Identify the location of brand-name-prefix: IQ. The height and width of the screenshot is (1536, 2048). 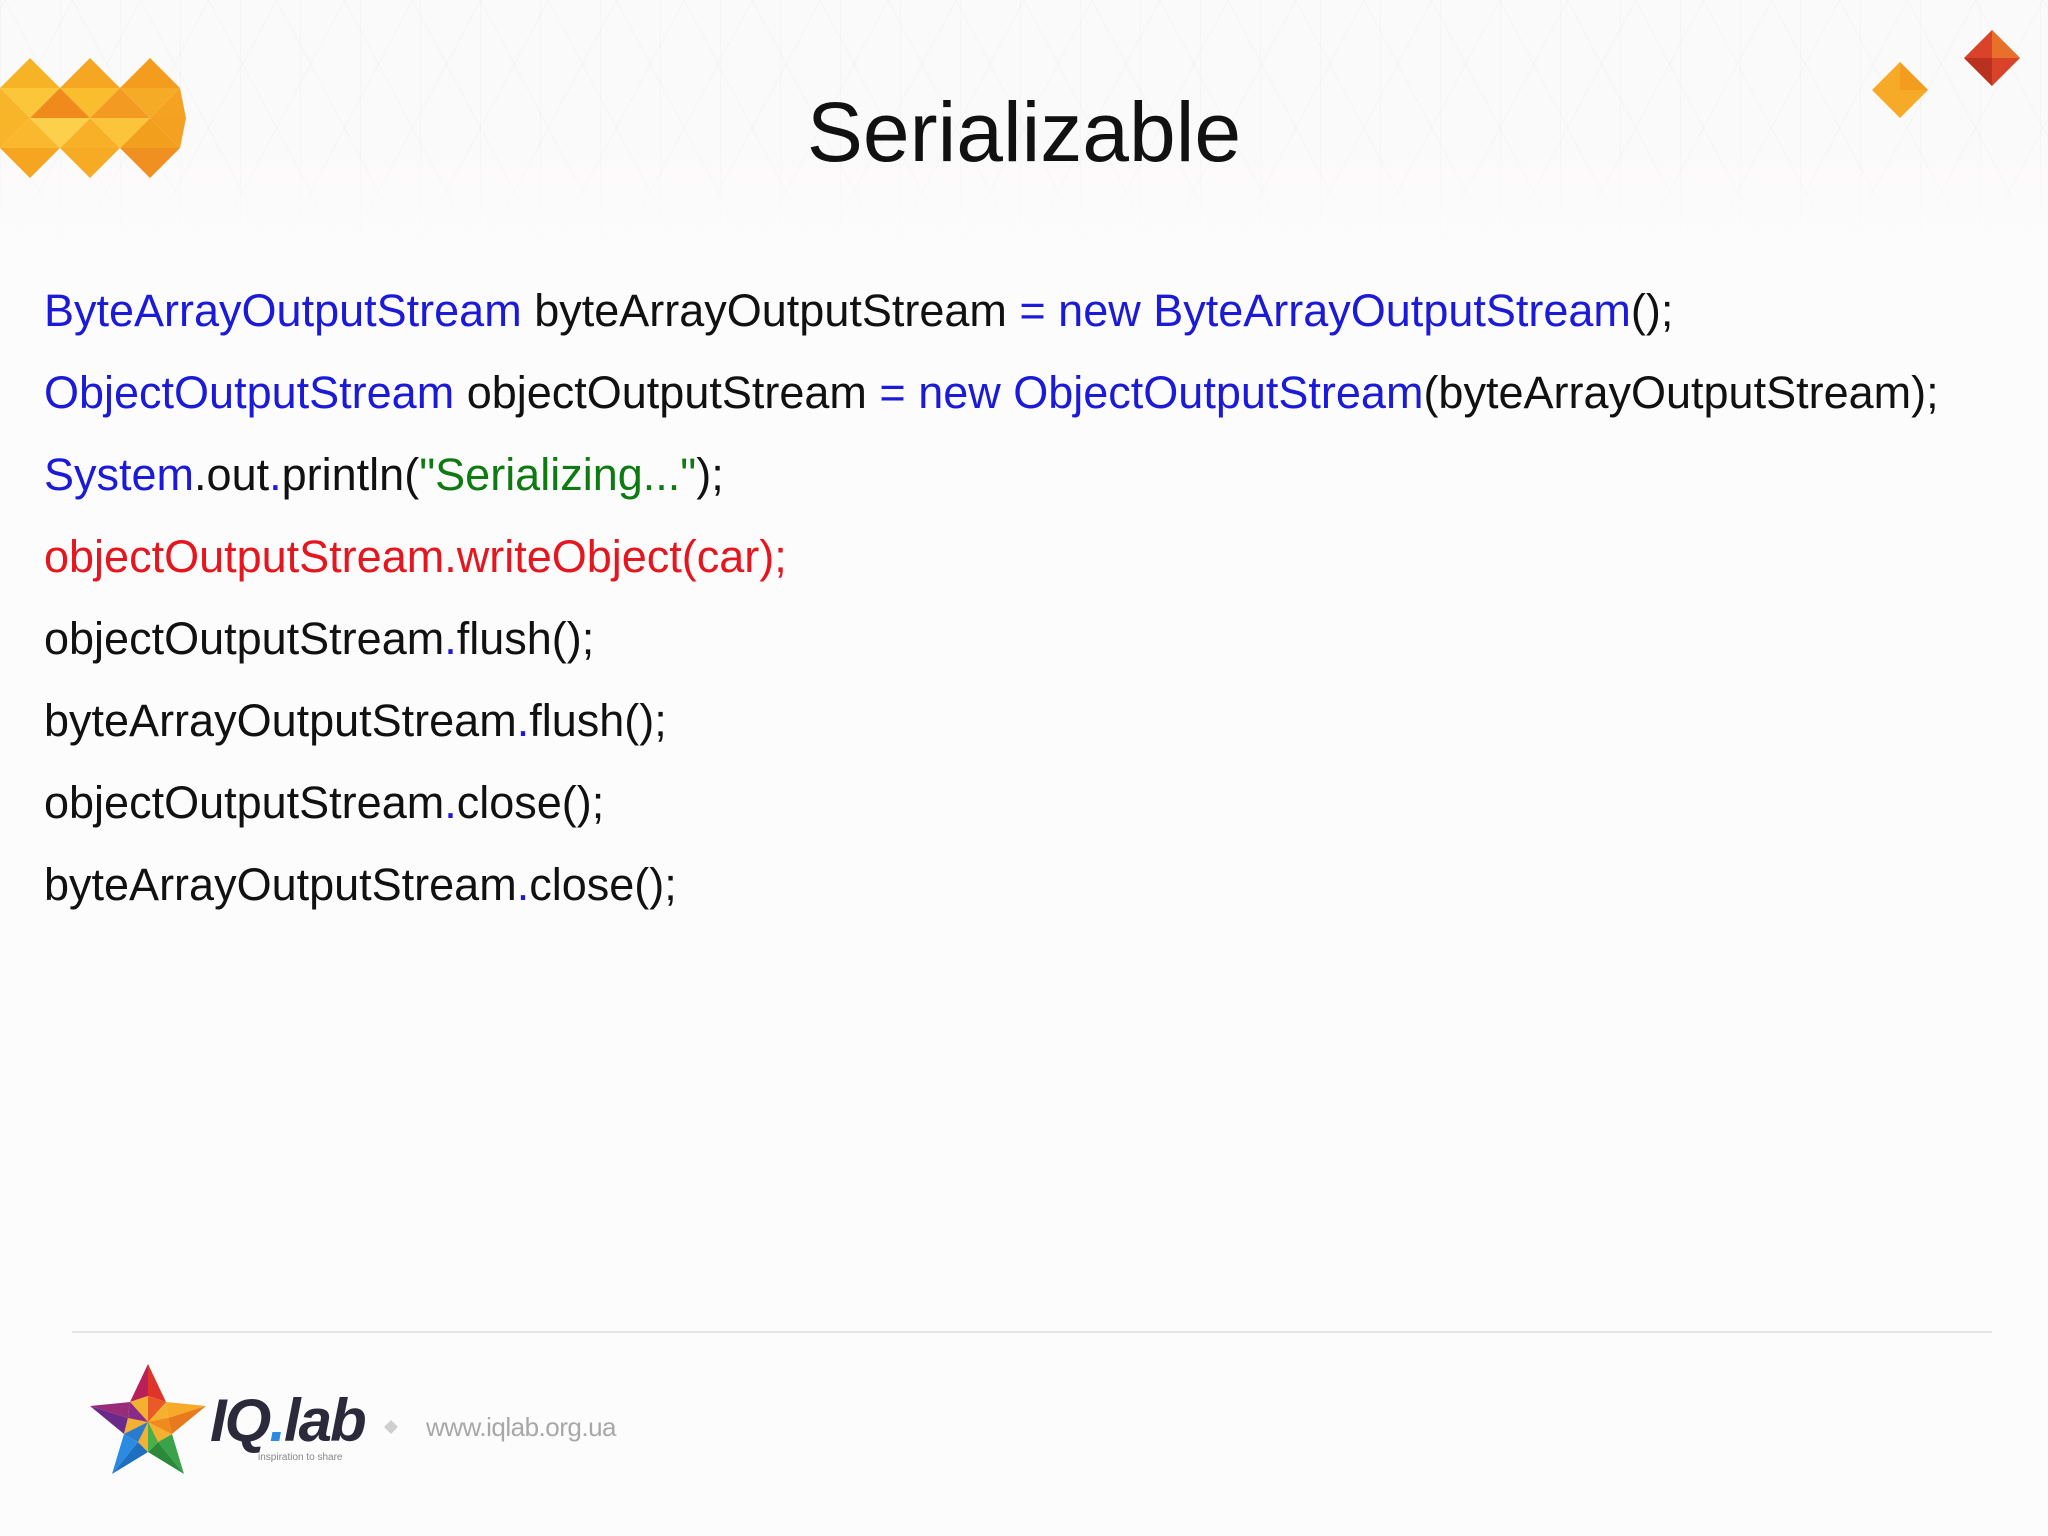
(240, 1420).